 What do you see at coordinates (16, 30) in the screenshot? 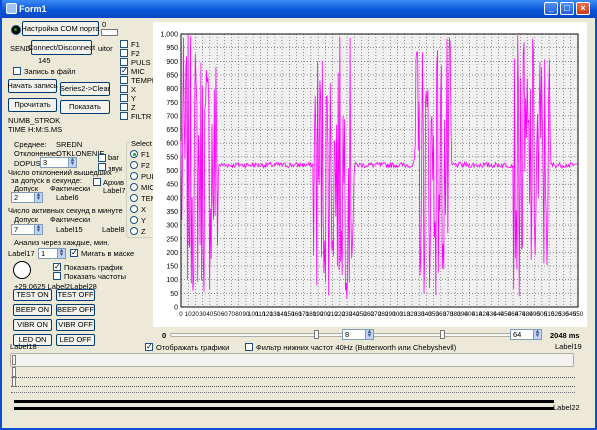
I see `com-indicator` at bounding box center [16, 30].